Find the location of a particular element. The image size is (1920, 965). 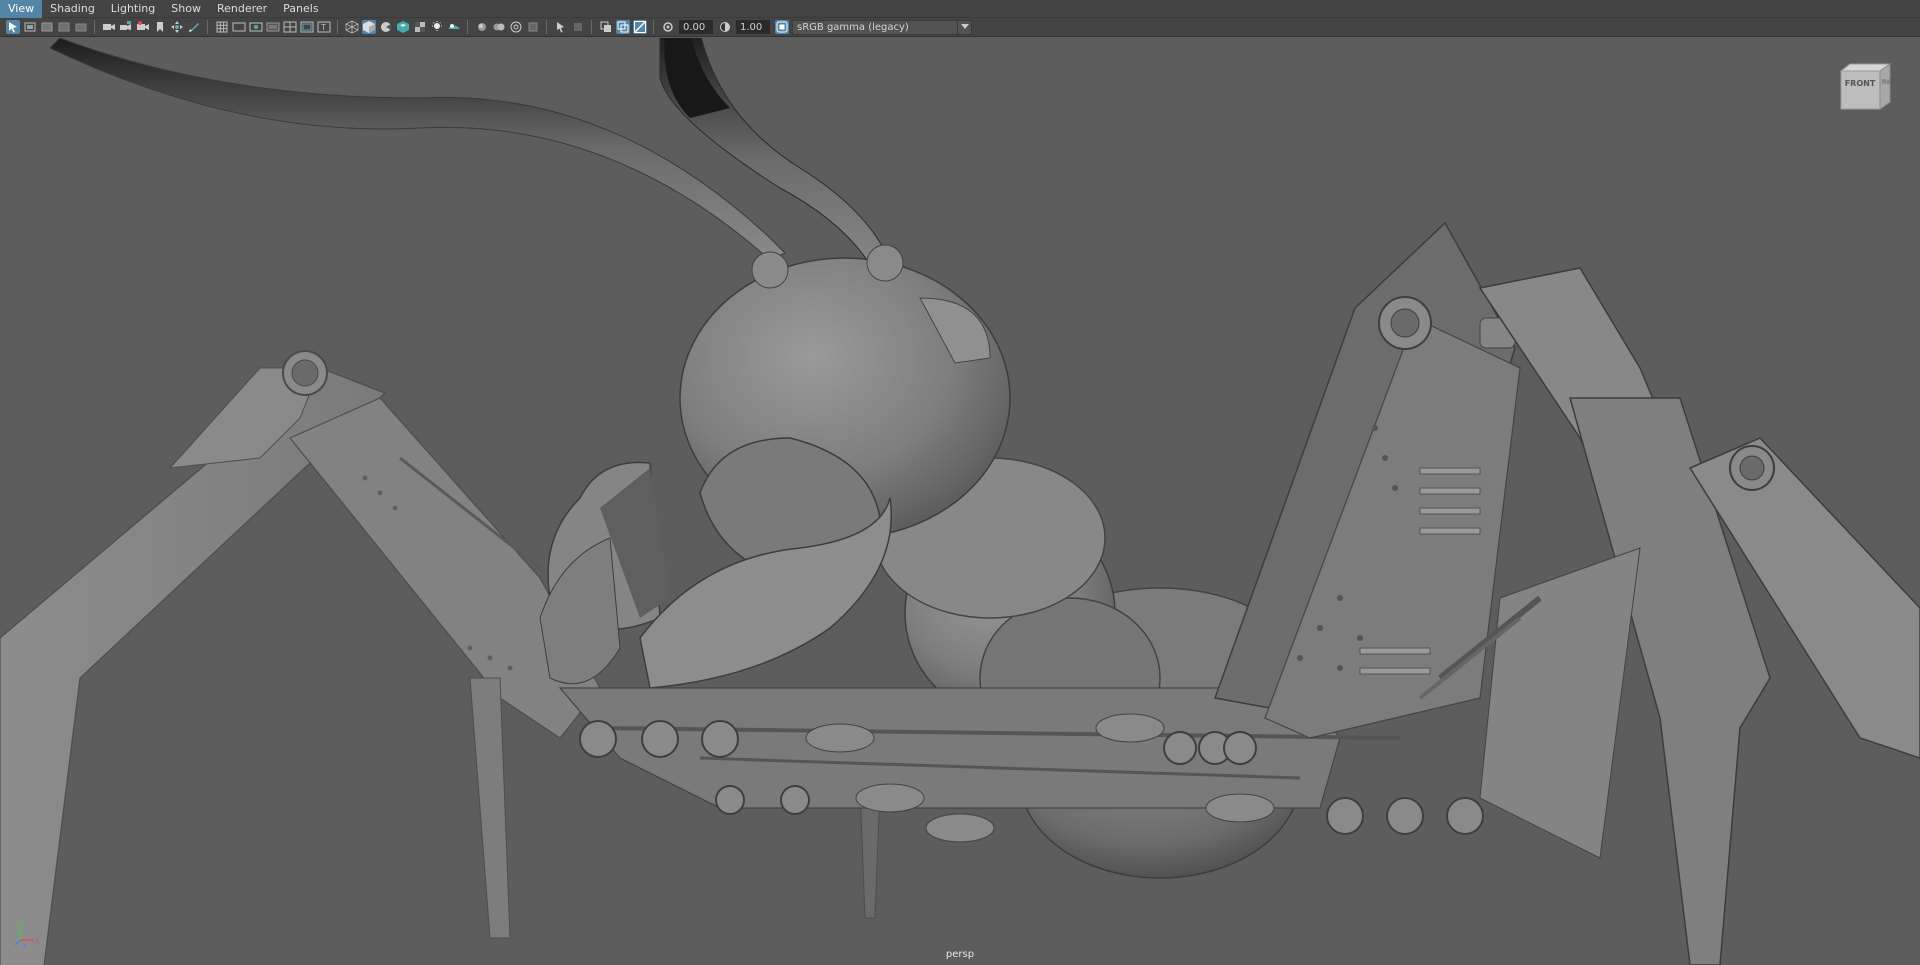

smooth-shade-icon is located at coordinates (368, 27).